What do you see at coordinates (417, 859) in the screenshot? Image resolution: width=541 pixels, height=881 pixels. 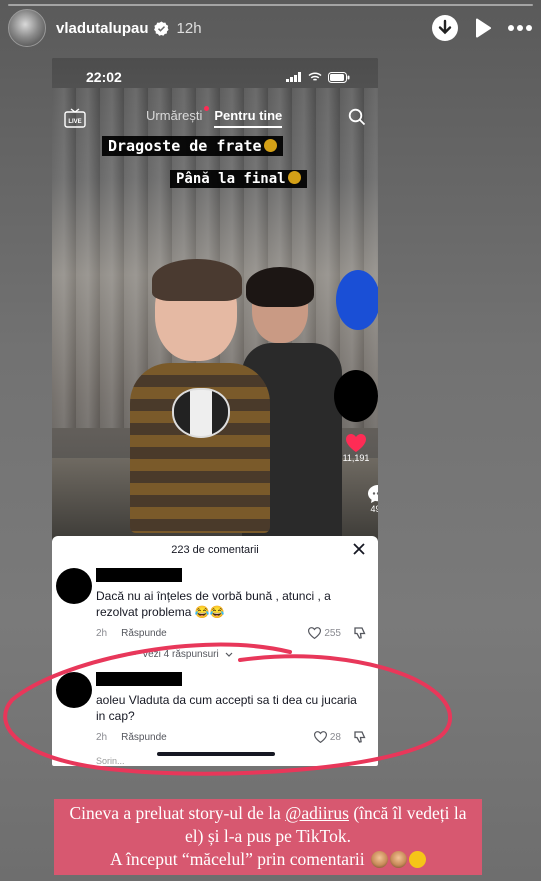 I see `laughing-emoji-icon` at bounding box center [417, 859].